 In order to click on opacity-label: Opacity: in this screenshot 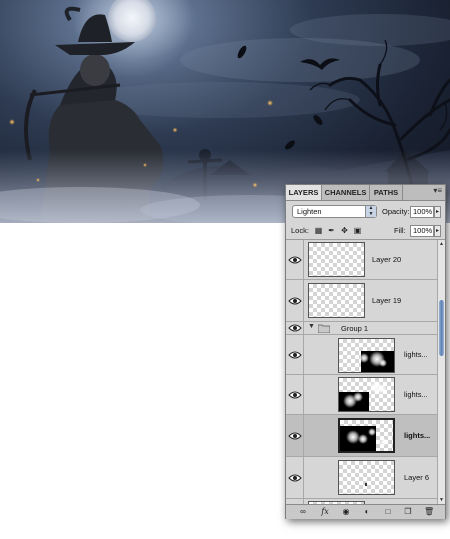, I will do `click(396, 211)`.